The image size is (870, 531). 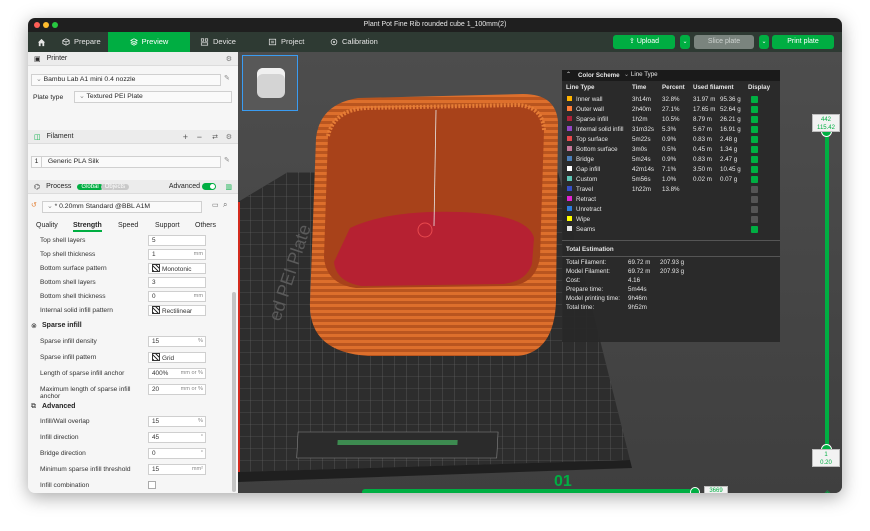 What do you see at coordinates (671, 200) in the screenshot?
I see `legend-row: Retract` at bounding box center [671, 200].